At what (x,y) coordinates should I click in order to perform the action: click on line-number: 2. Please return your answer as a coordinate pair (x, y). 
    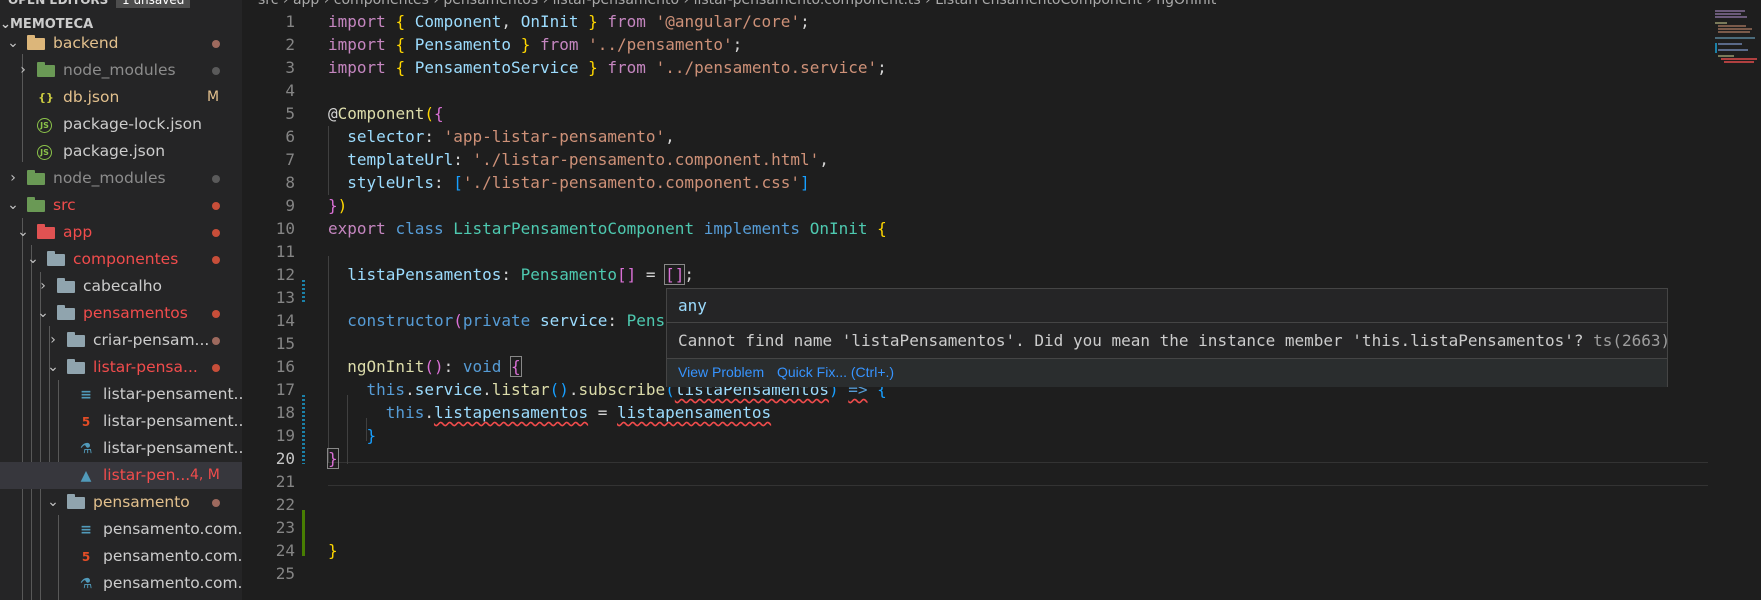
    Looking at the image, I should click on (290, 44).